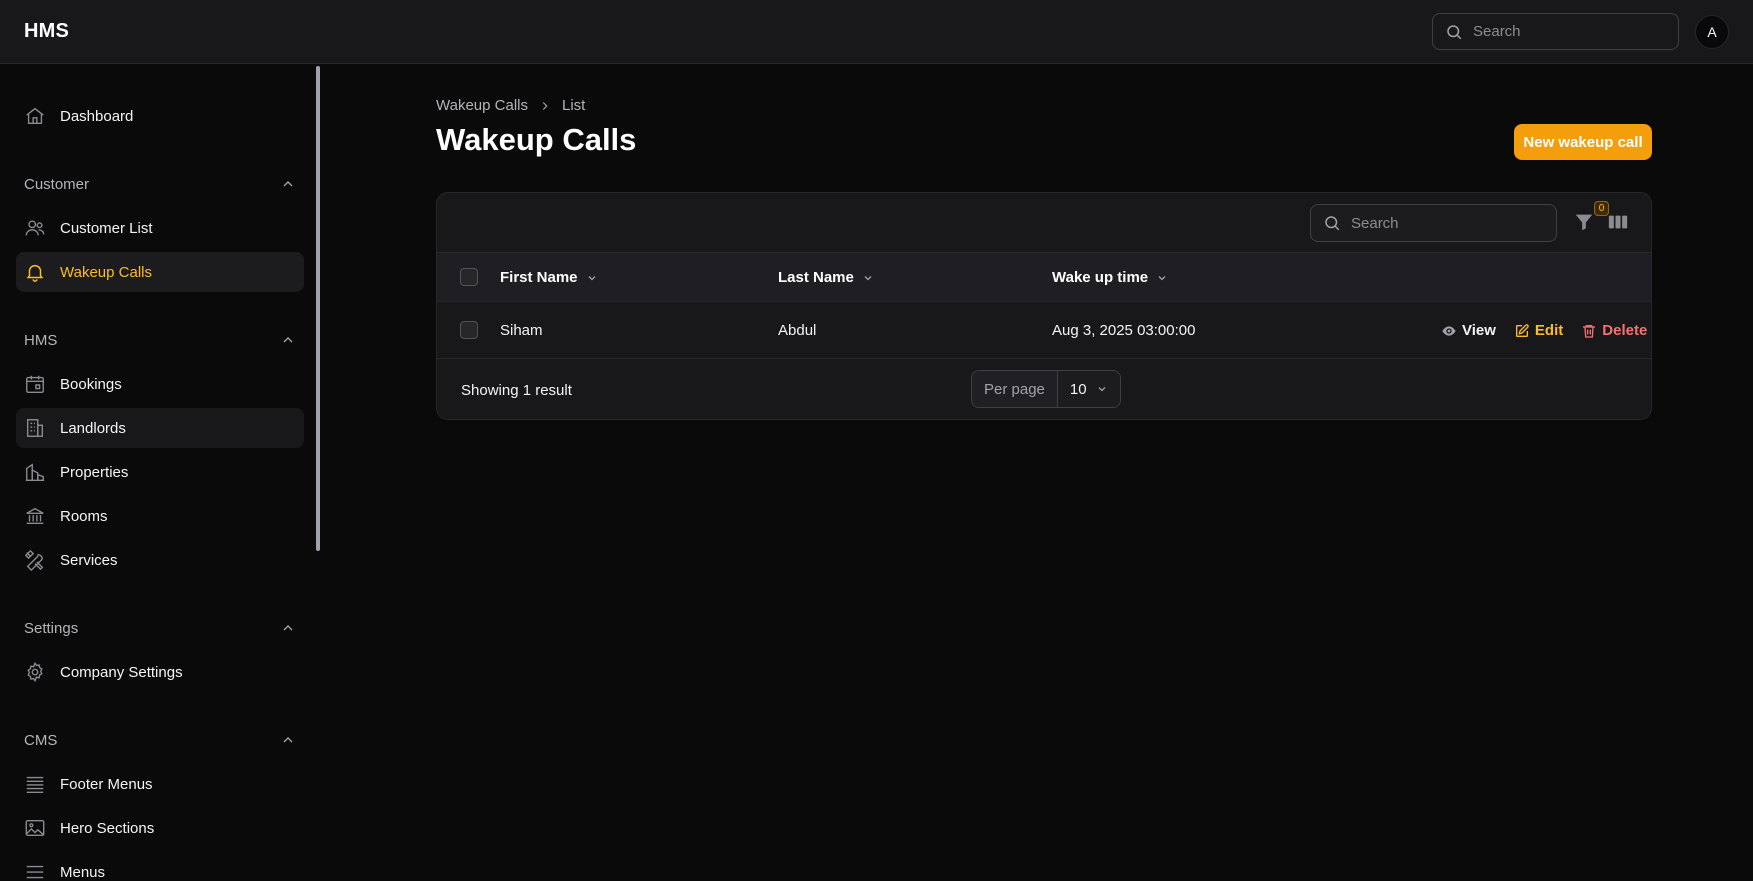 This screenshot has width=1753, height=881. I want to click on sidebar-item-dashboard: Dashboard, so click(160, 116).